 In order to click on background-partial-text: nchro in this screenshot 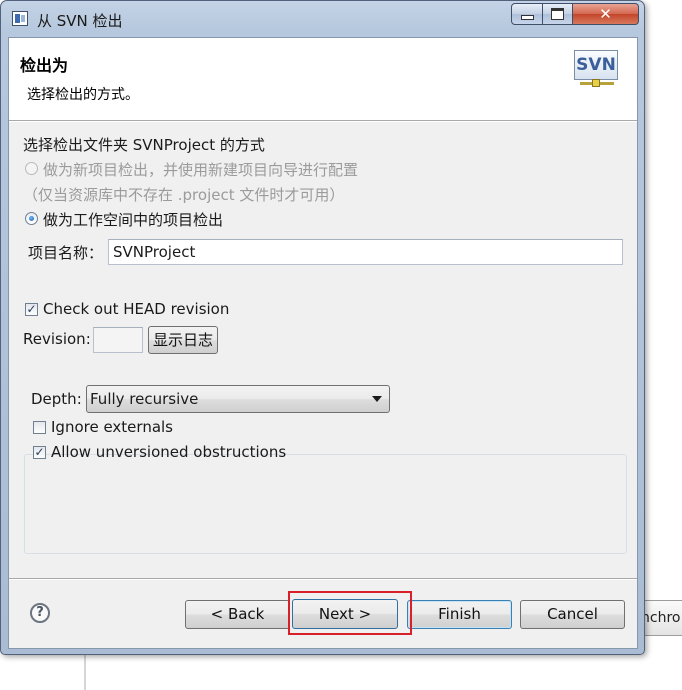, I will do `click(661, 618)`.